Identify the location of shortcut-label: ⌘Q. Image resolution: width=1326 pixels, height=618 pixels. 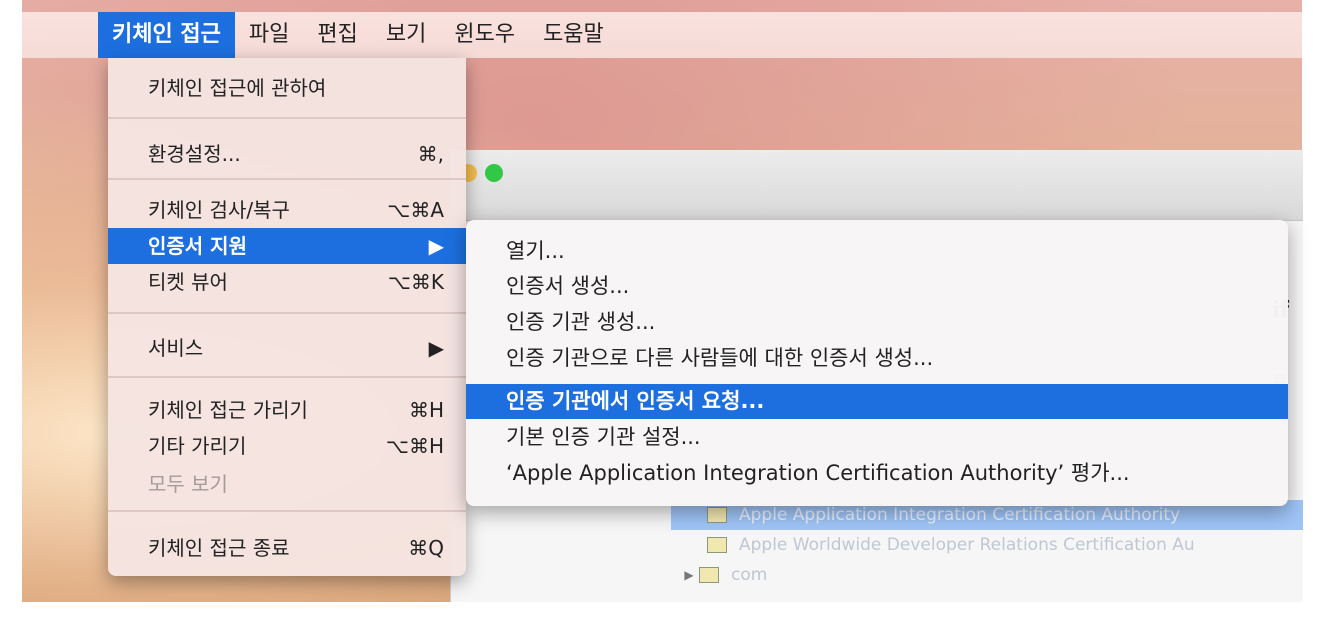
(426, 548).